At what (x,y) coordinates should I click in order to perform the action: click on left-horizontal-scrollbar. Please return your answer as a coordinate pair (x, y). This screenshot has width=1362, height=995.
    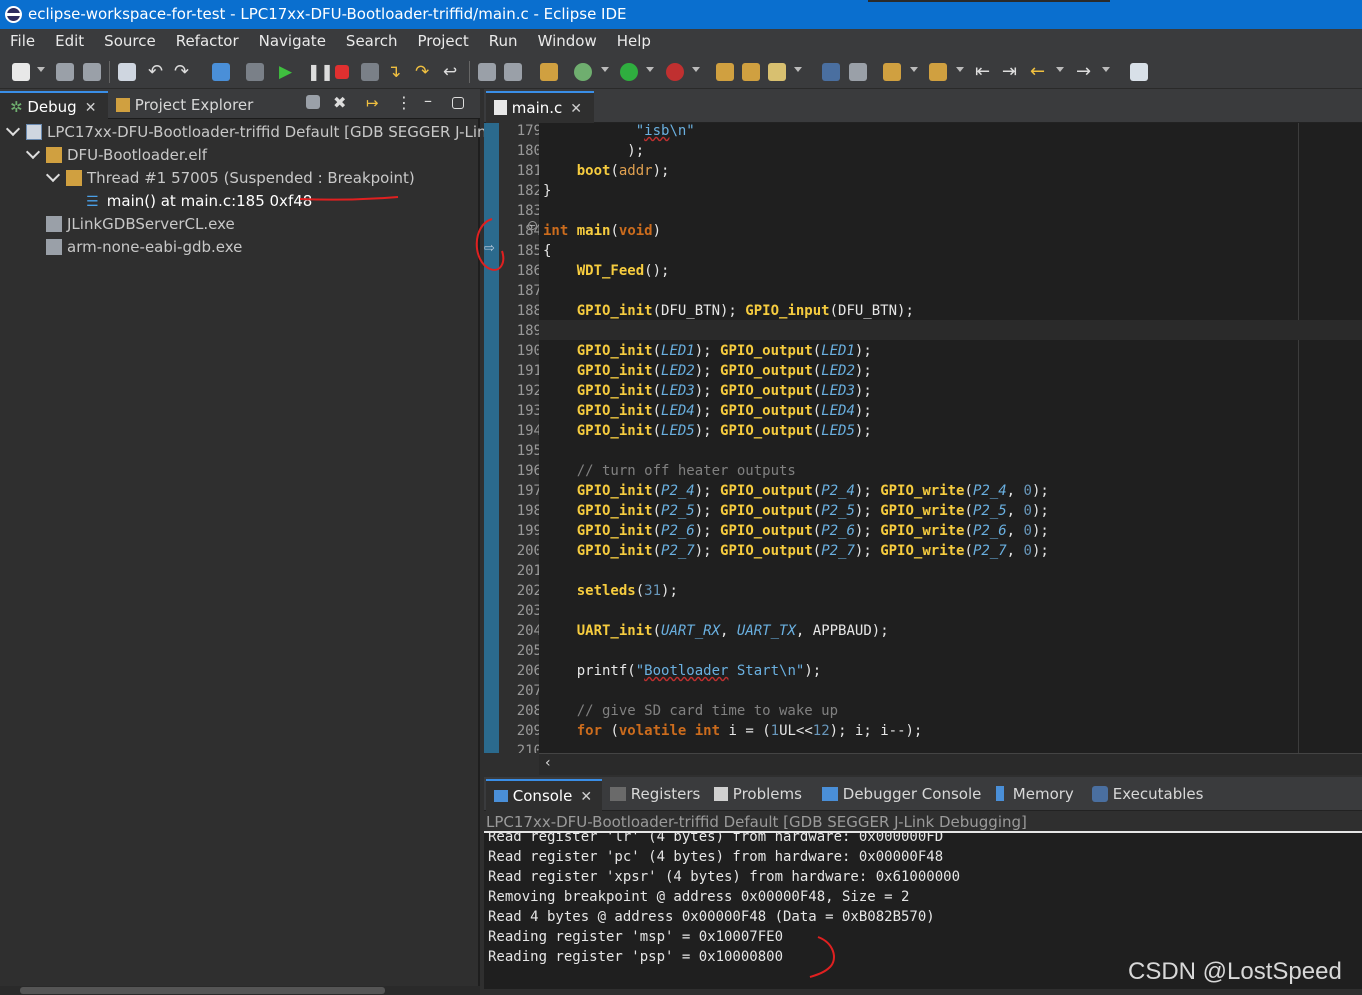
    Looking at the image, I should click on (240, 990).